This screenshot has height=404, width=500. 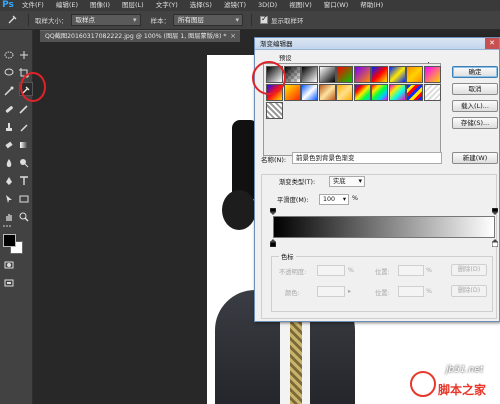 I want to click on presets-label: 预设, so click(x=285, y=58).